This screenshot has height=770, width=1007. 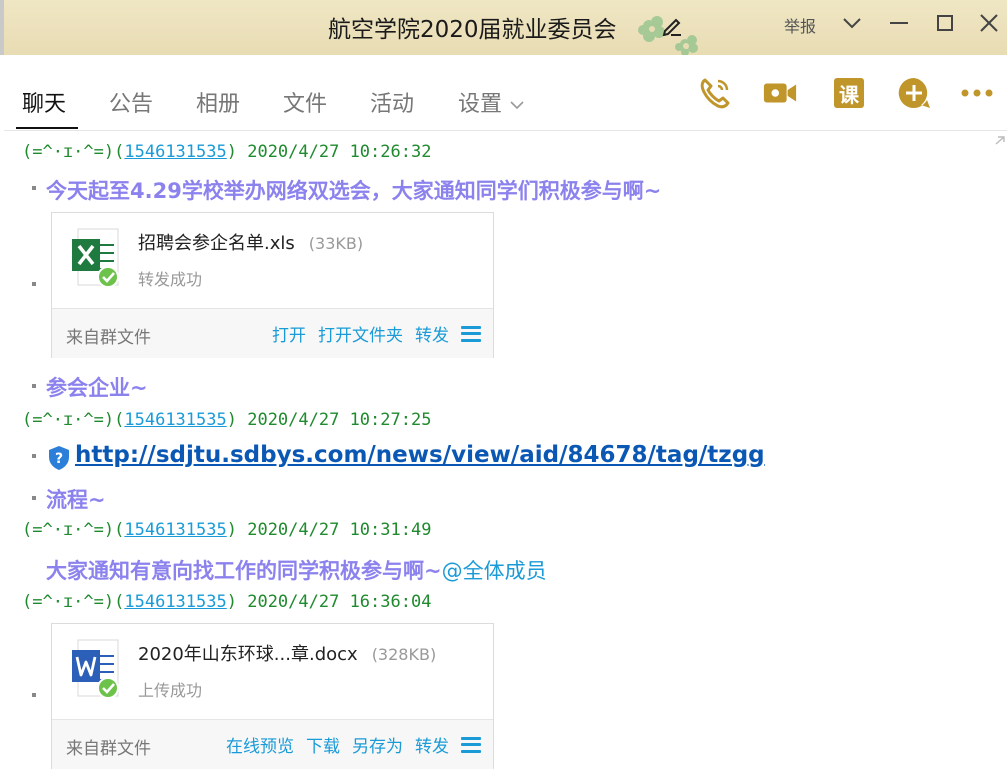 What do you see at coordinates (47, 128) in the screenshot?
I see `active-tab-indicator` at bounding box center [47, 128].